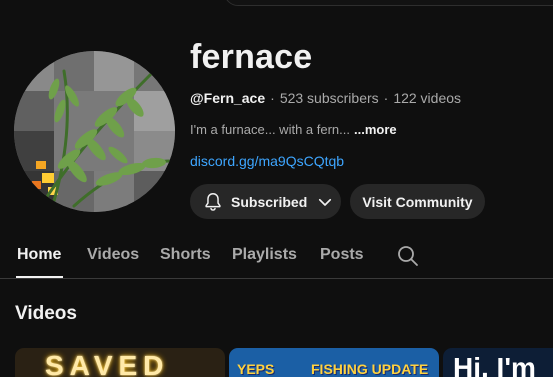  I want to click on video-count: 122 videos, so click(427, 98).